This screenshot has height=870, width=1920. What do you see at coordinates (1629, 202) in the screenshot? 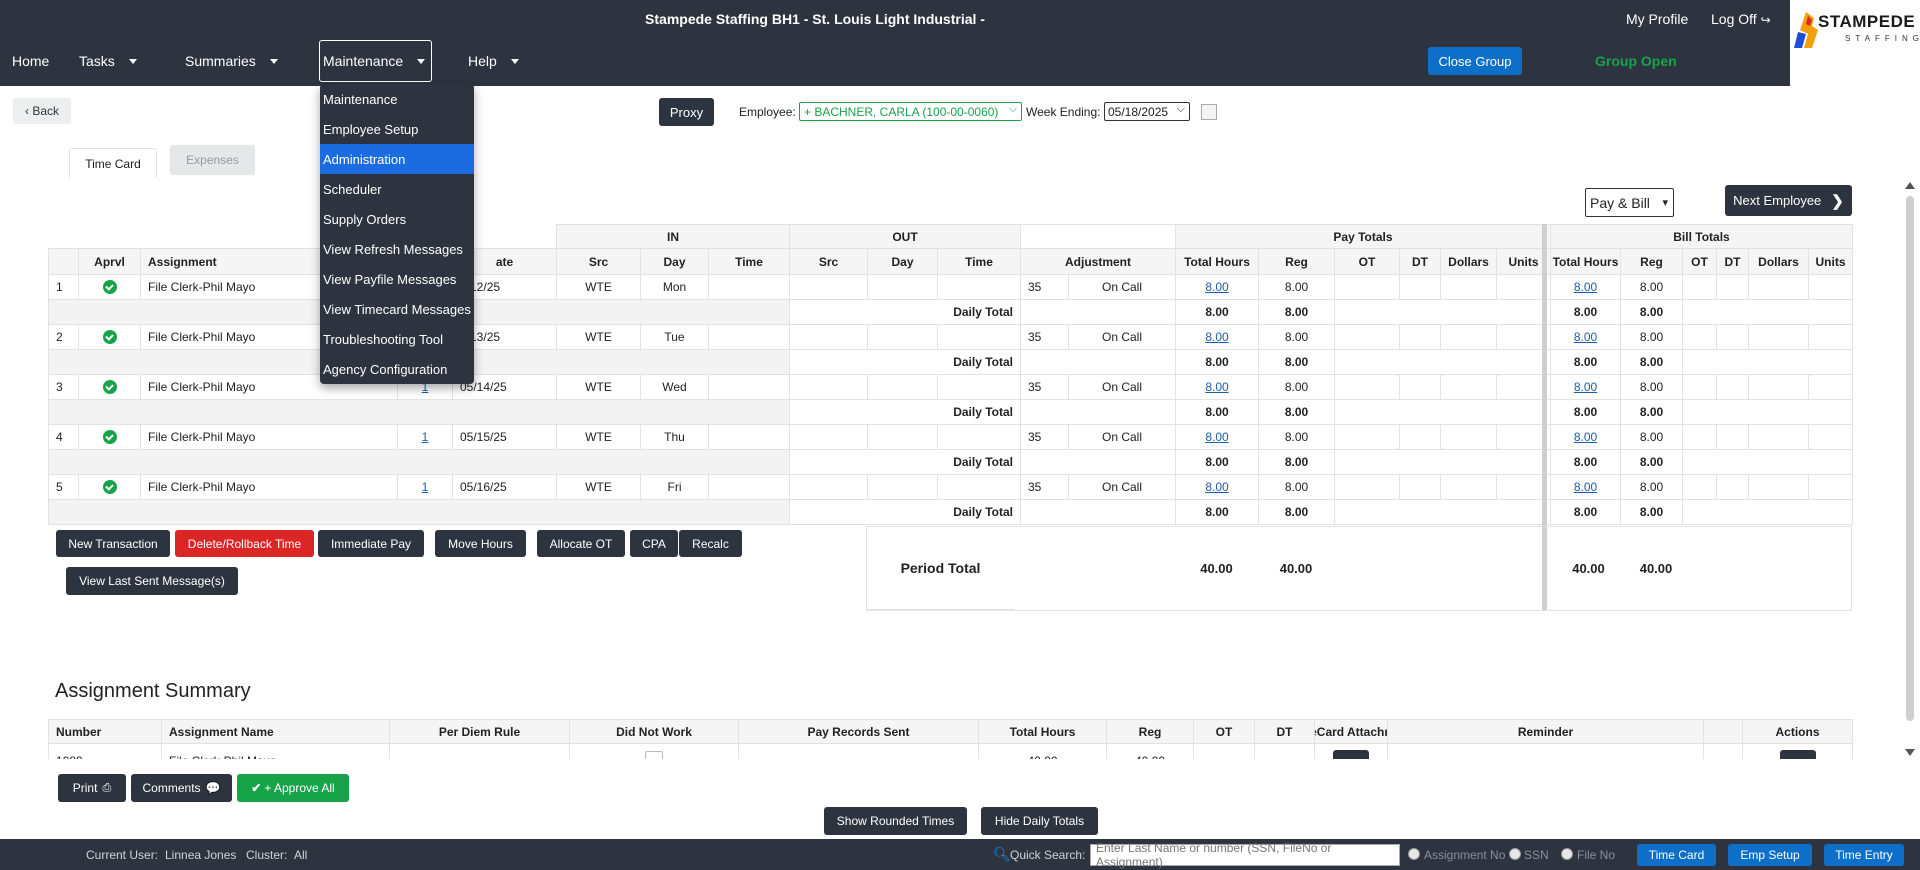
I see `pay-bill-select: Pay & Bill ▾` at bounding box center [1629, 202].